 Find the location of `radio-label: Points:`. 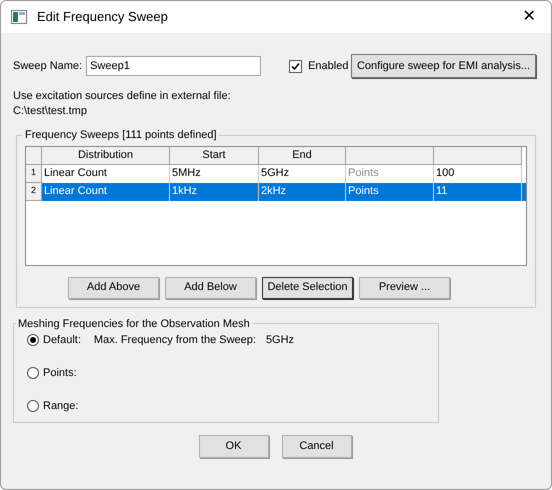

radio-label: Points: is located at coordinates (60, 373).